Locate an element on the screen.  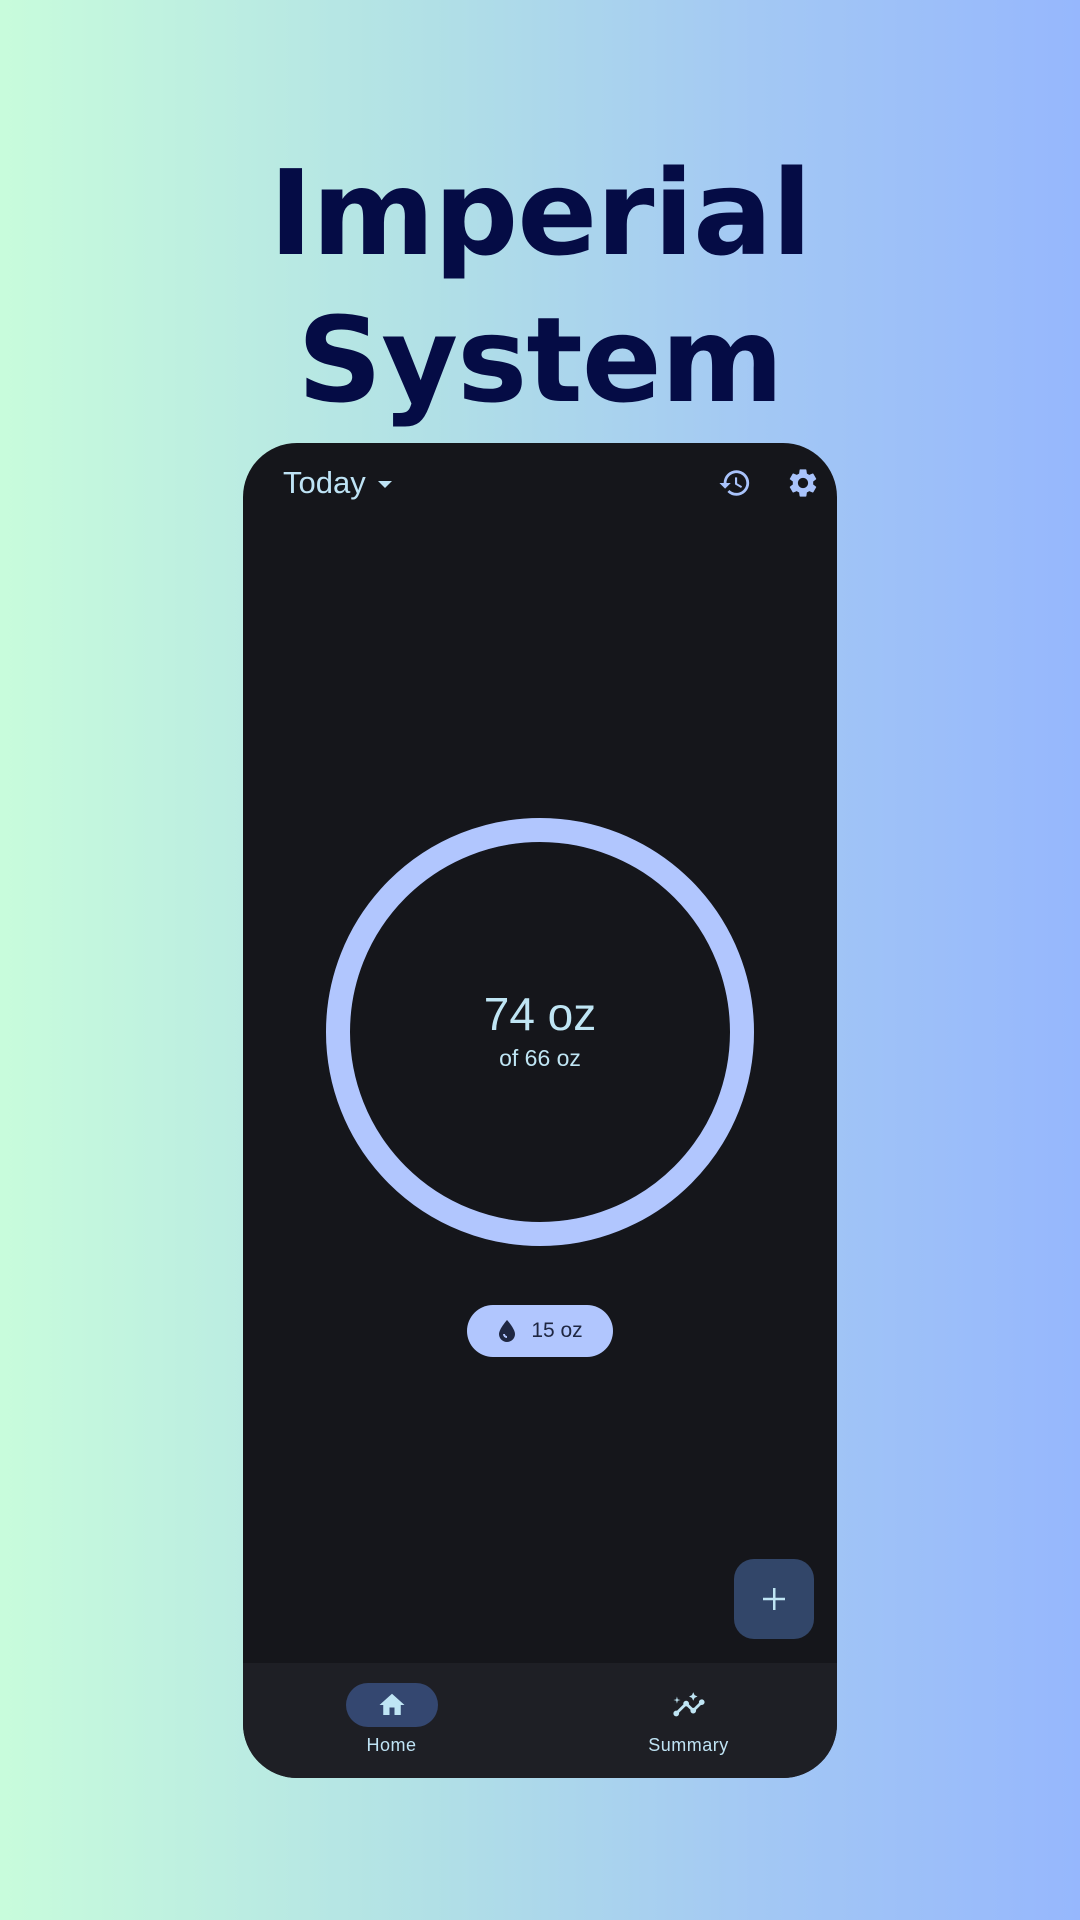
plus-icon is located at coordinates (774, 1599).